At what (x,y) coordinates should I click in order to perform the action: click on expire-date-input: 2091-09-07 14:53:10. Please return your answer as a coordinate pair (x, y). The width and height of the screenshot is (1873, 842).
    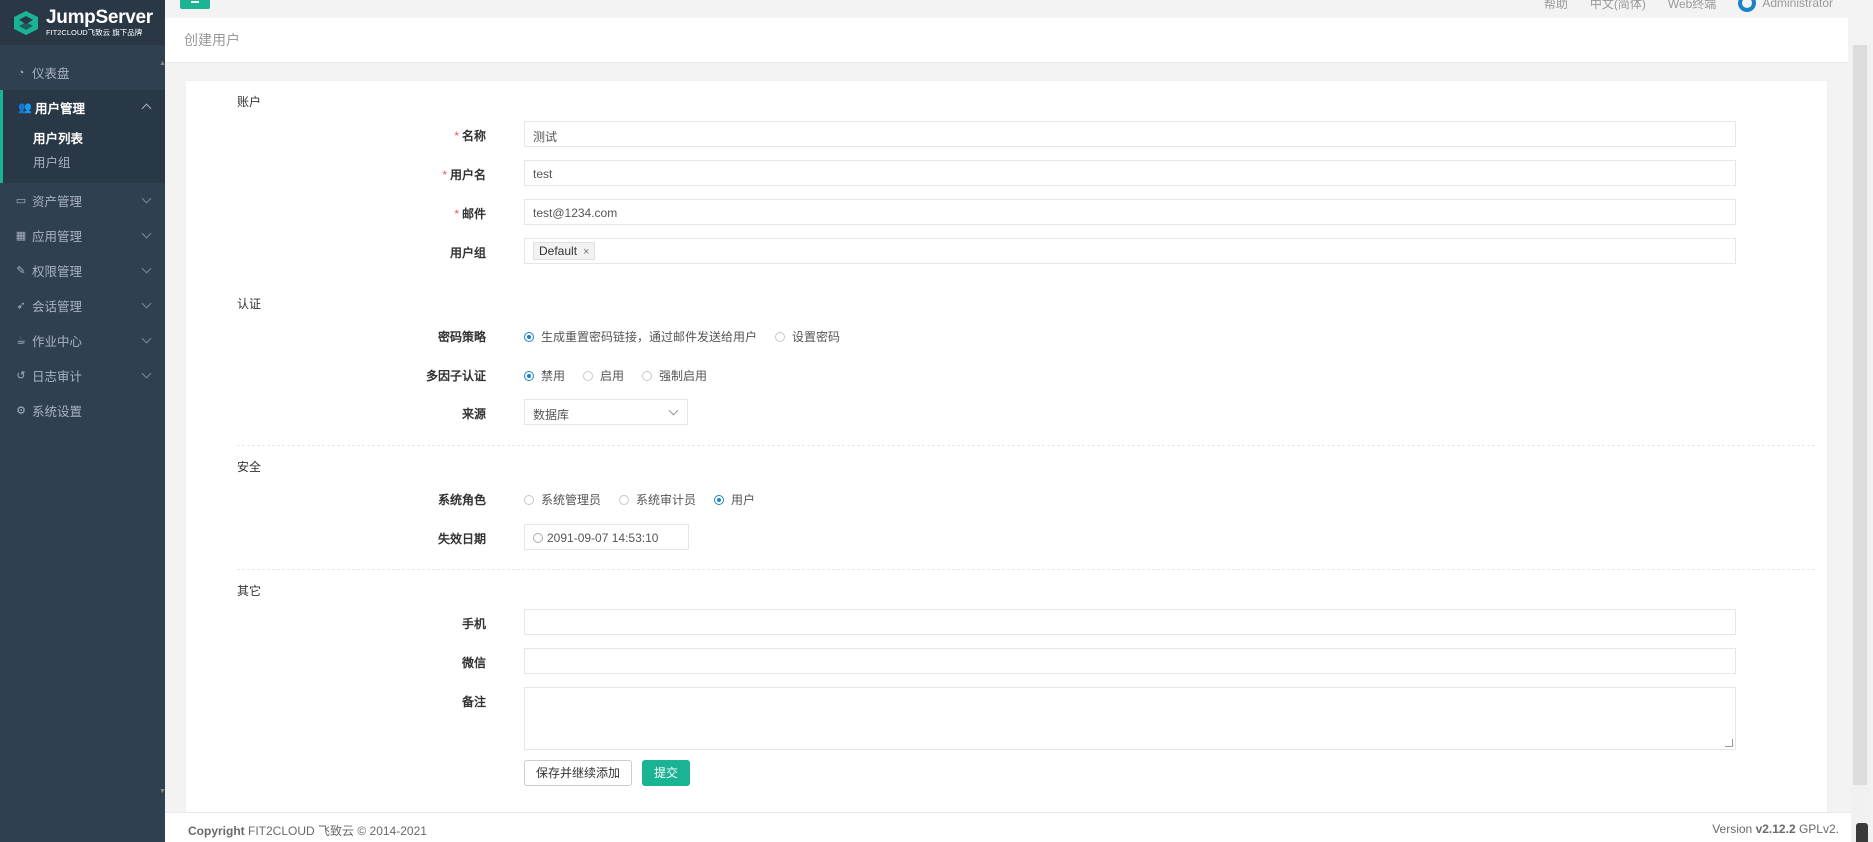
    Looking at the image, I should click on (606, 537).